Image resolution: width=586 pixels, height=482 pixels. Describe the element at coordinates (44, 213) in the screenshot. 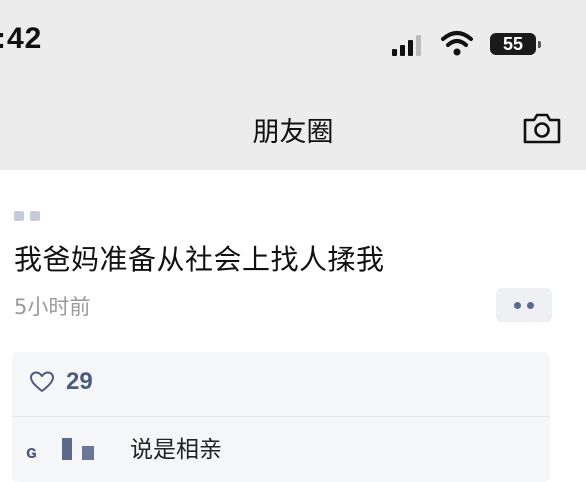

I see `author-name-redacted` at that location.